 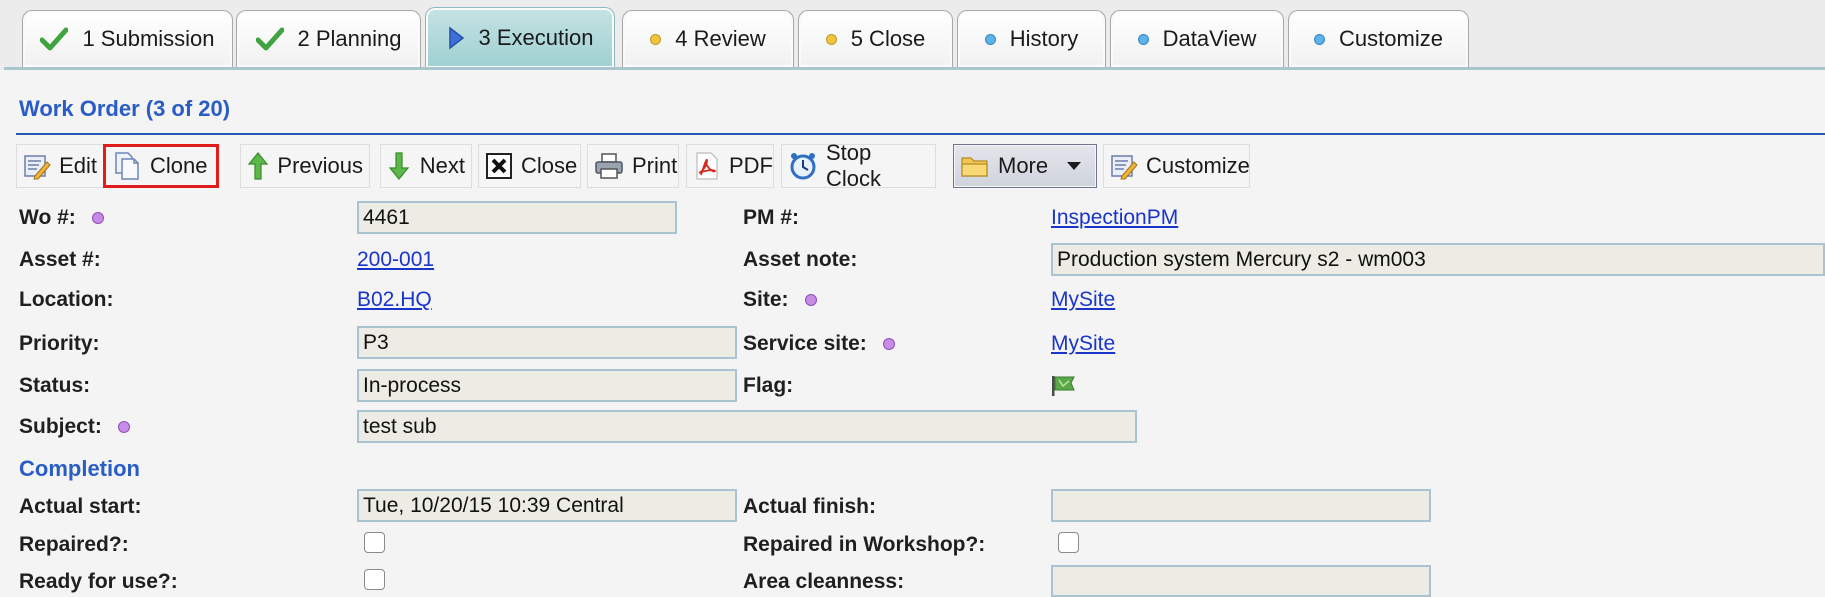 What do you see at coordinates (78, 165) in the screenshot?
I see `edit-label: Edit` at bounding box center [78, 165].